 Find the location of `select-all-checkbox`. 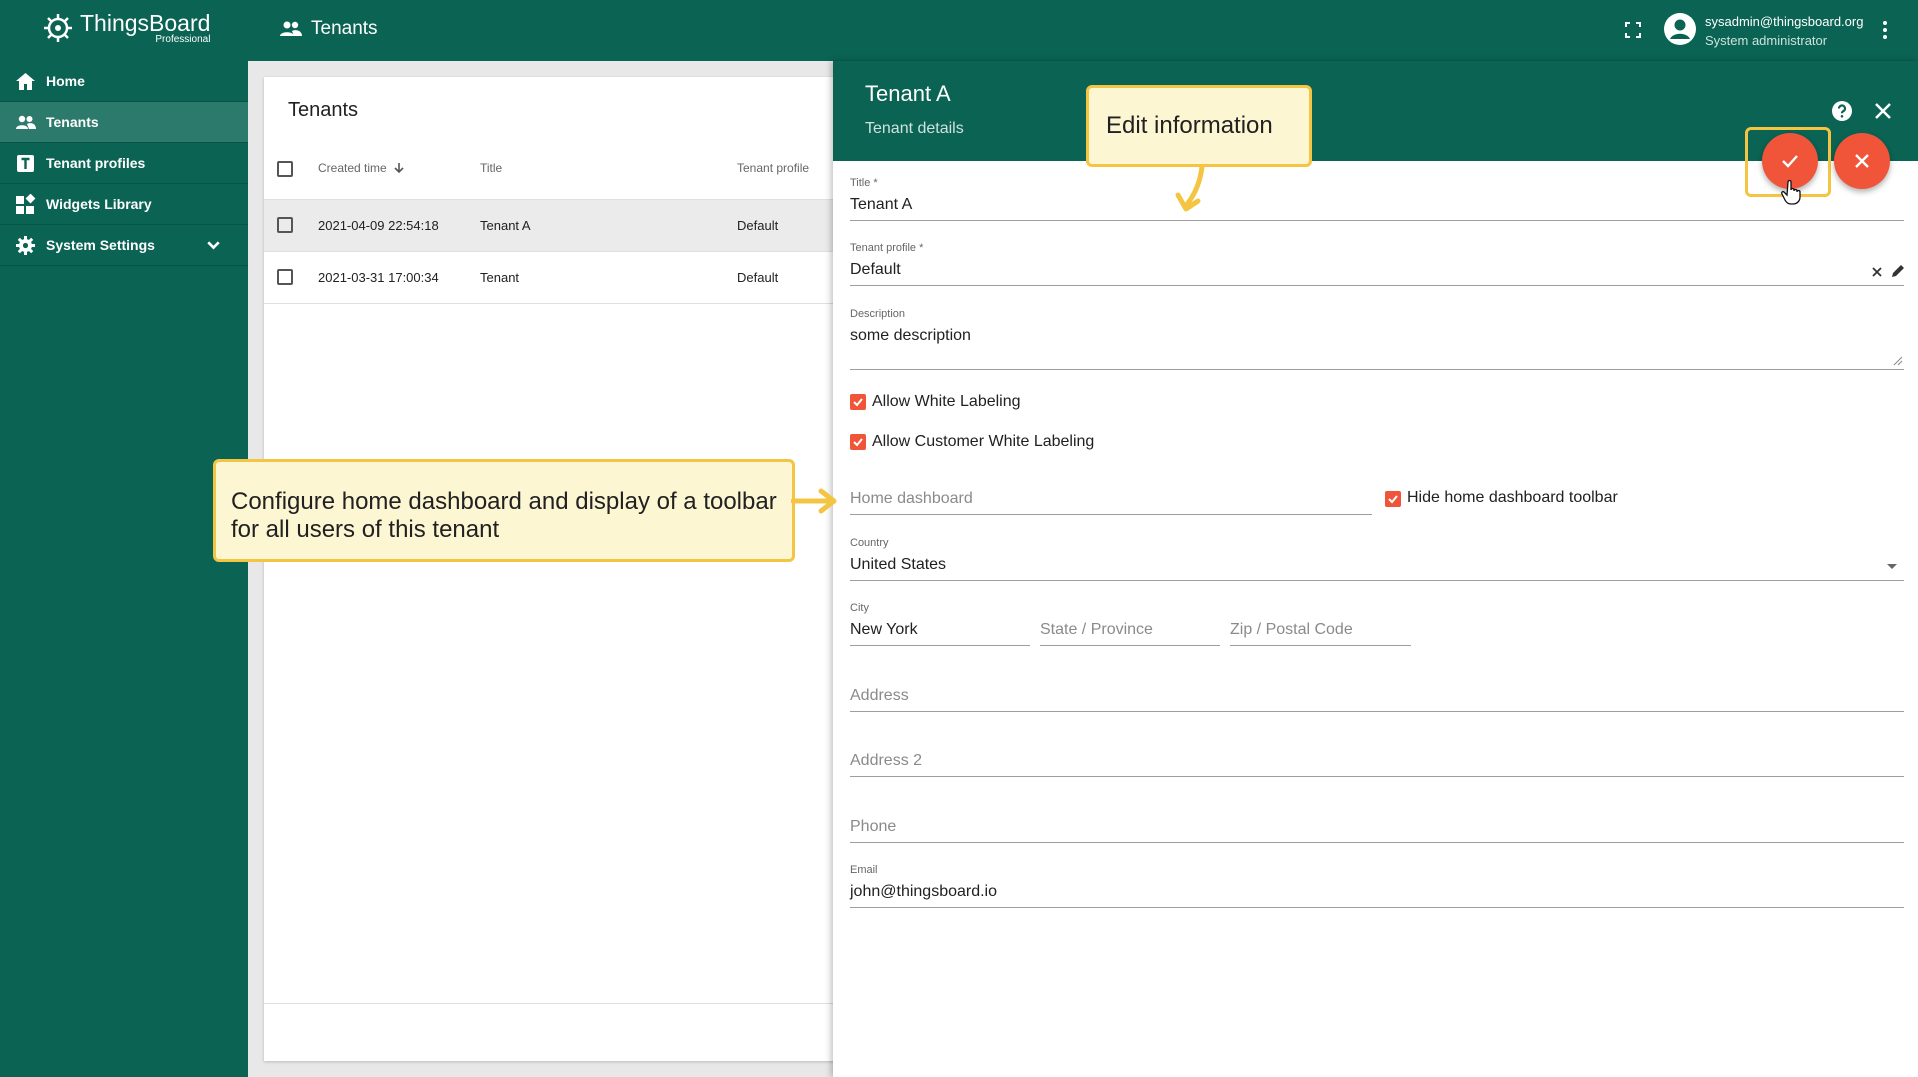

select-all-checkbox is located at coordinates (285, 169).